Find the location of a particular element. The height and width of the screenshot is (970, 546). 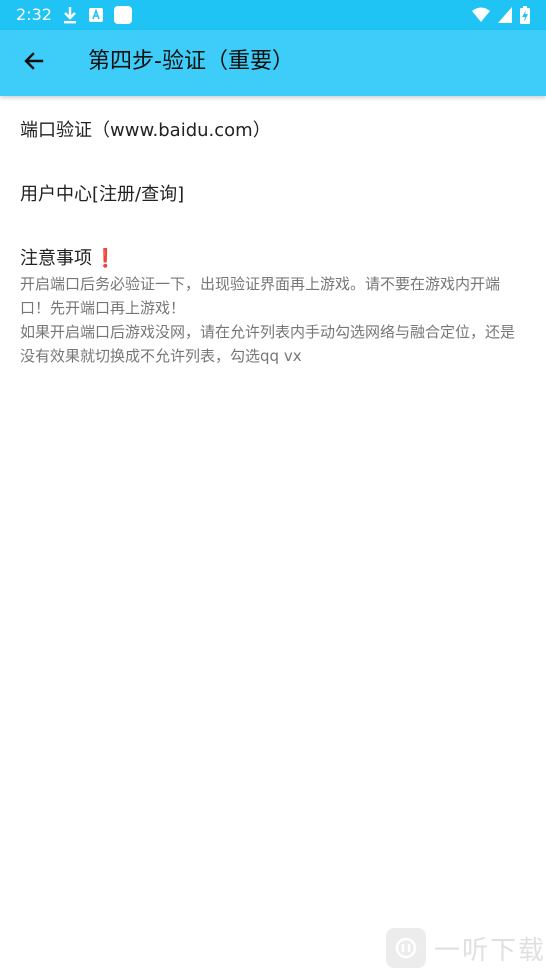

status-icons-left is located at coordinates (97, 17).